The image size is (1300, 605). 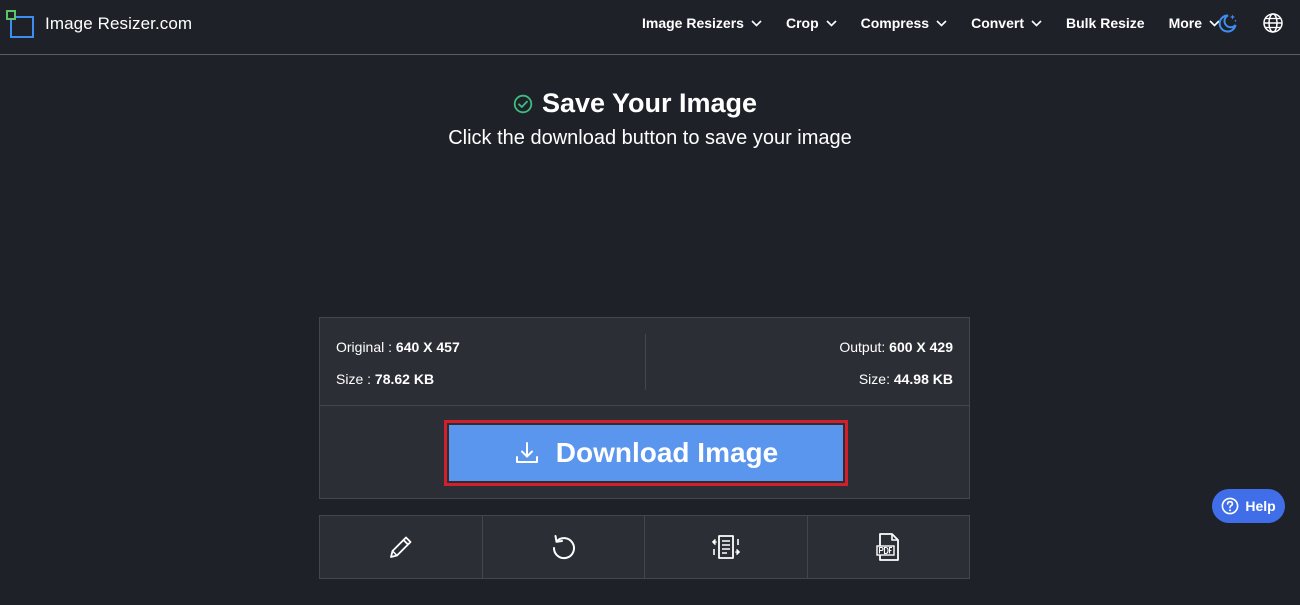 What do you see at coordinates (864, 347) in the screenshot?
I see `output-label: Output:` at bounding box center [864, 347].